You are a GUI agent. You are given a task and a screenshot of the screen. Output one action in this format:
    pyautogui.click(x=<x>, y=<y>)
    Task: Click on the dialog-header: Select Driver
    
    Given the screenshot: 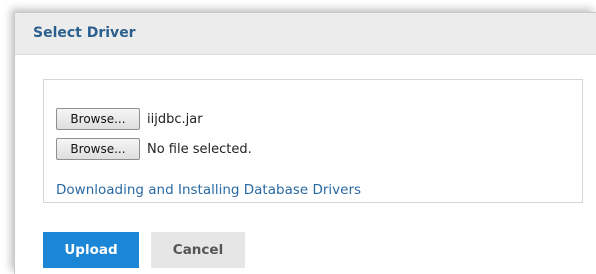 What is the action you would take?
    pyautogui.click(x=305, y=34)
    